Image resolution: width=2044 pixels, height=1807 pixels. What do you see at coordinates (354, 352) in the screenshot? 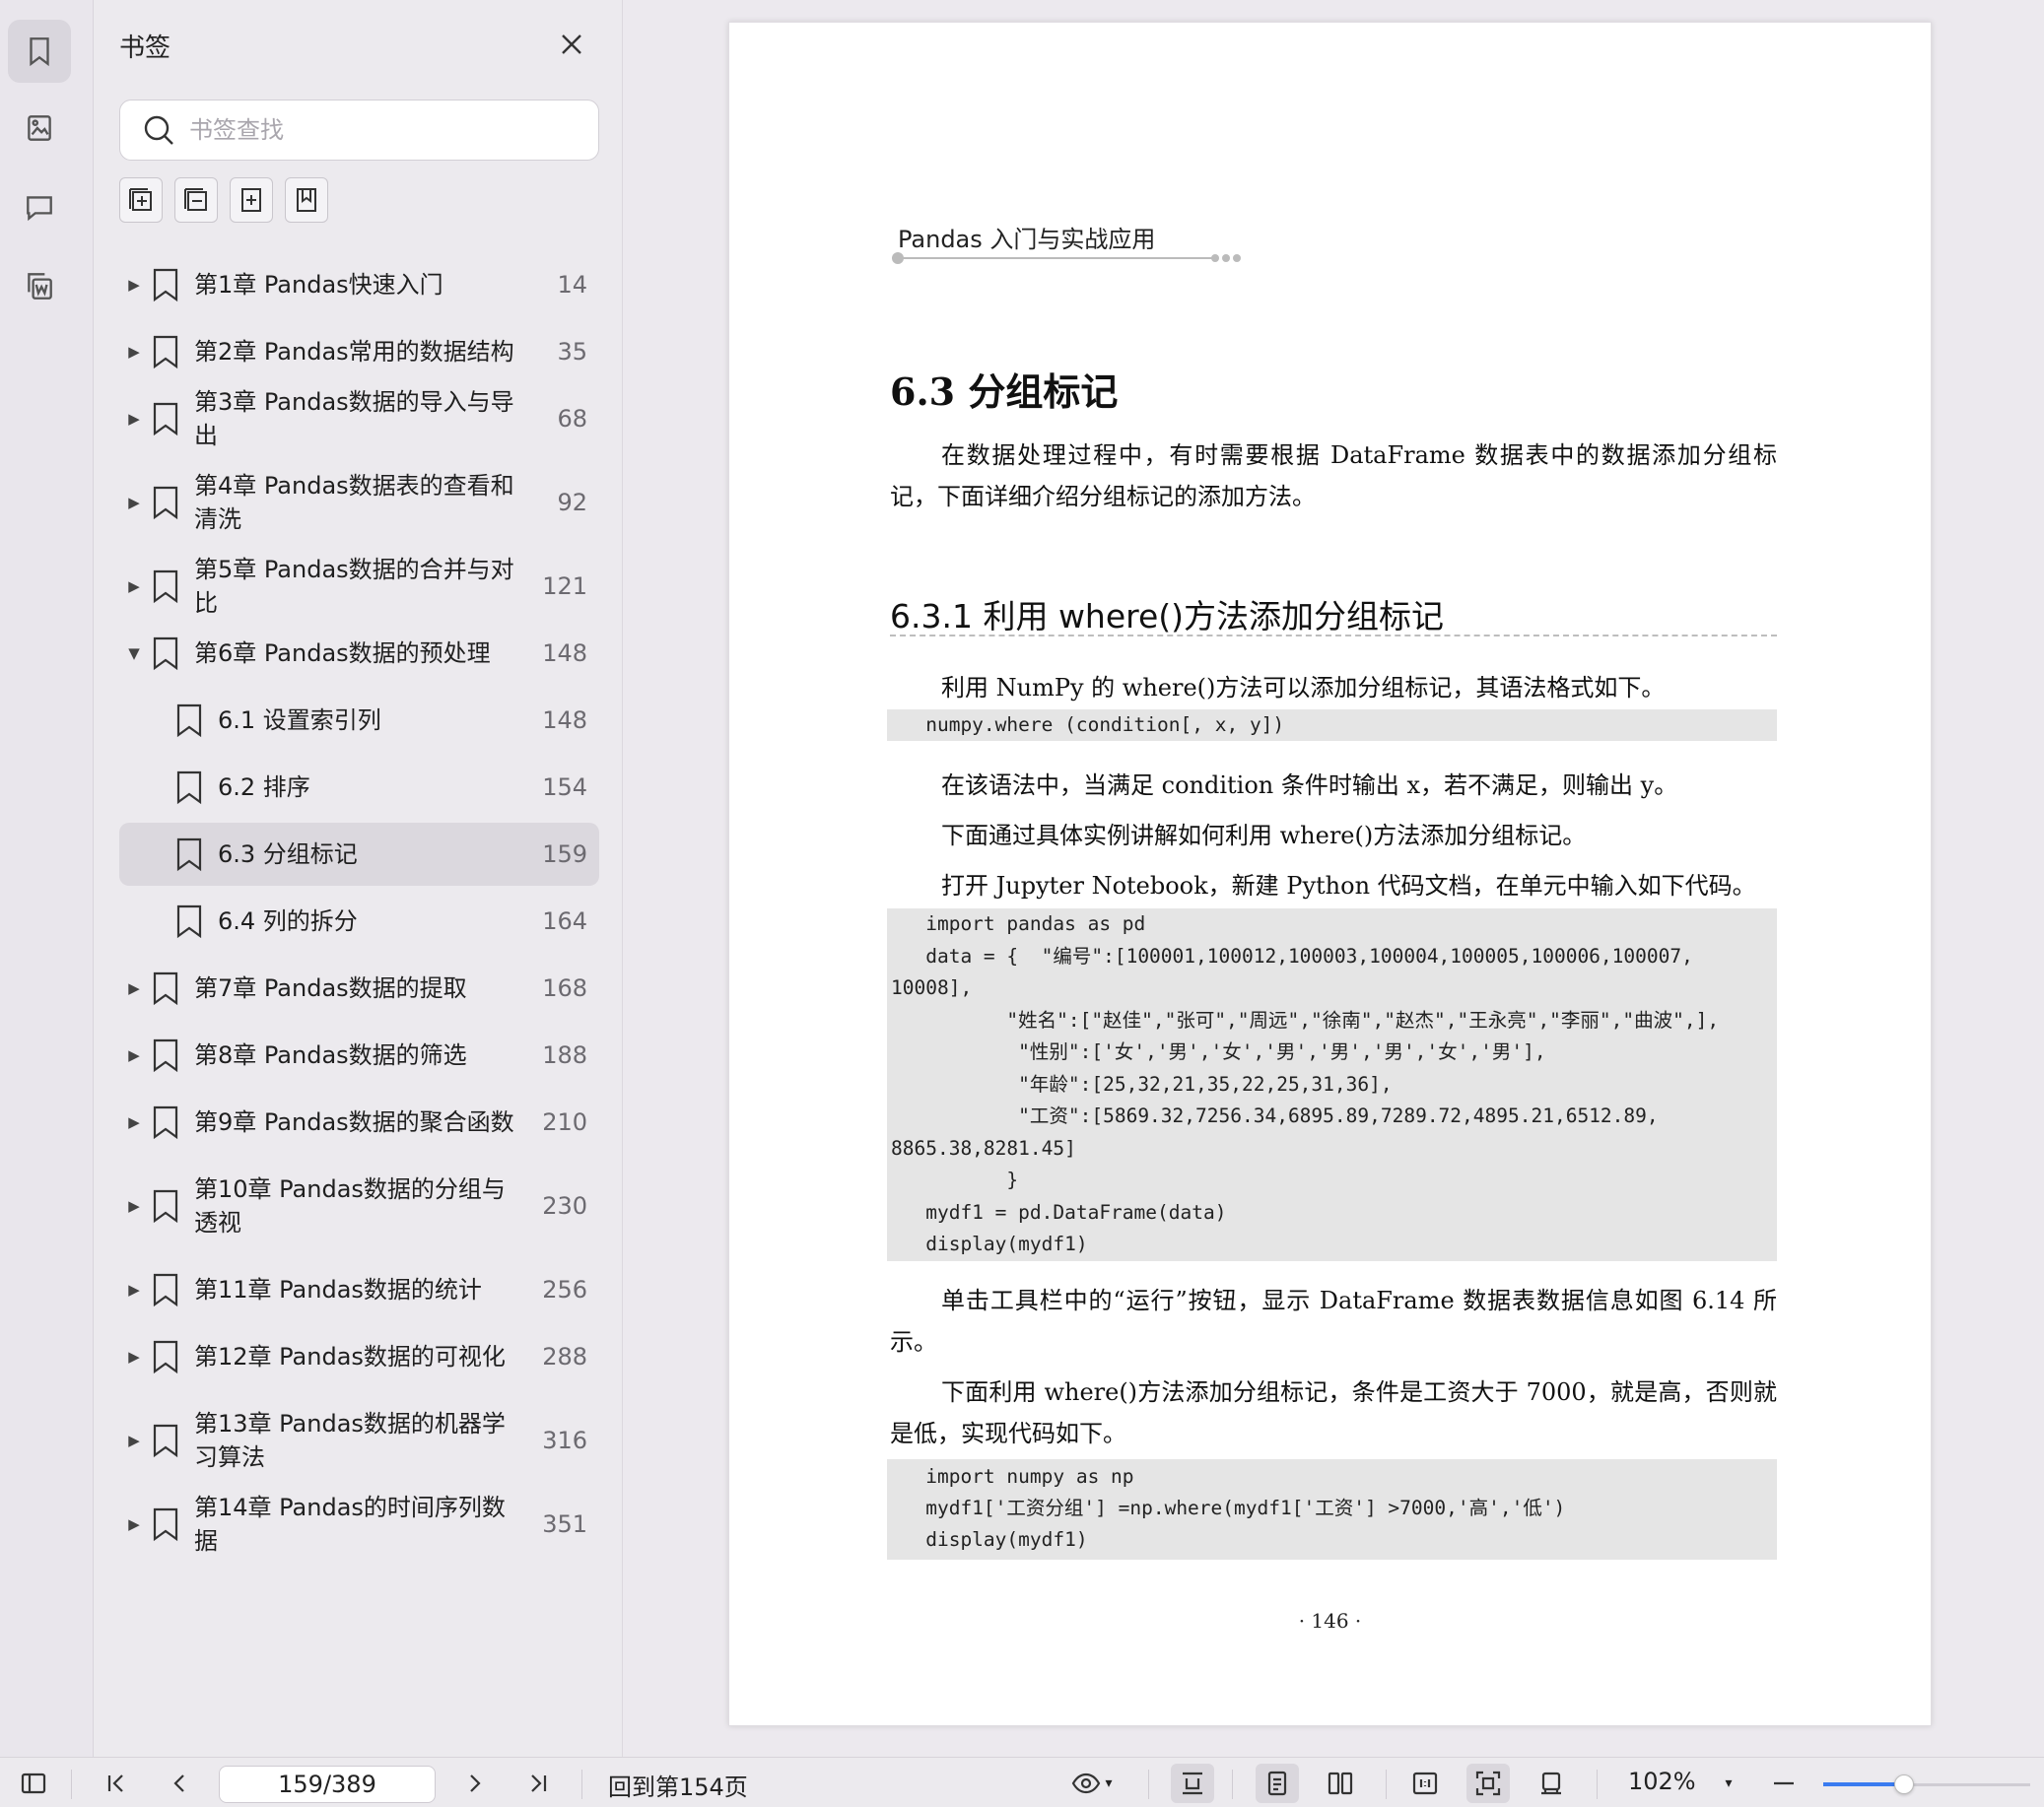
I see `bookmark-label: 第2章 Pandas常用的数据结构` at bounding box center [354, 352].